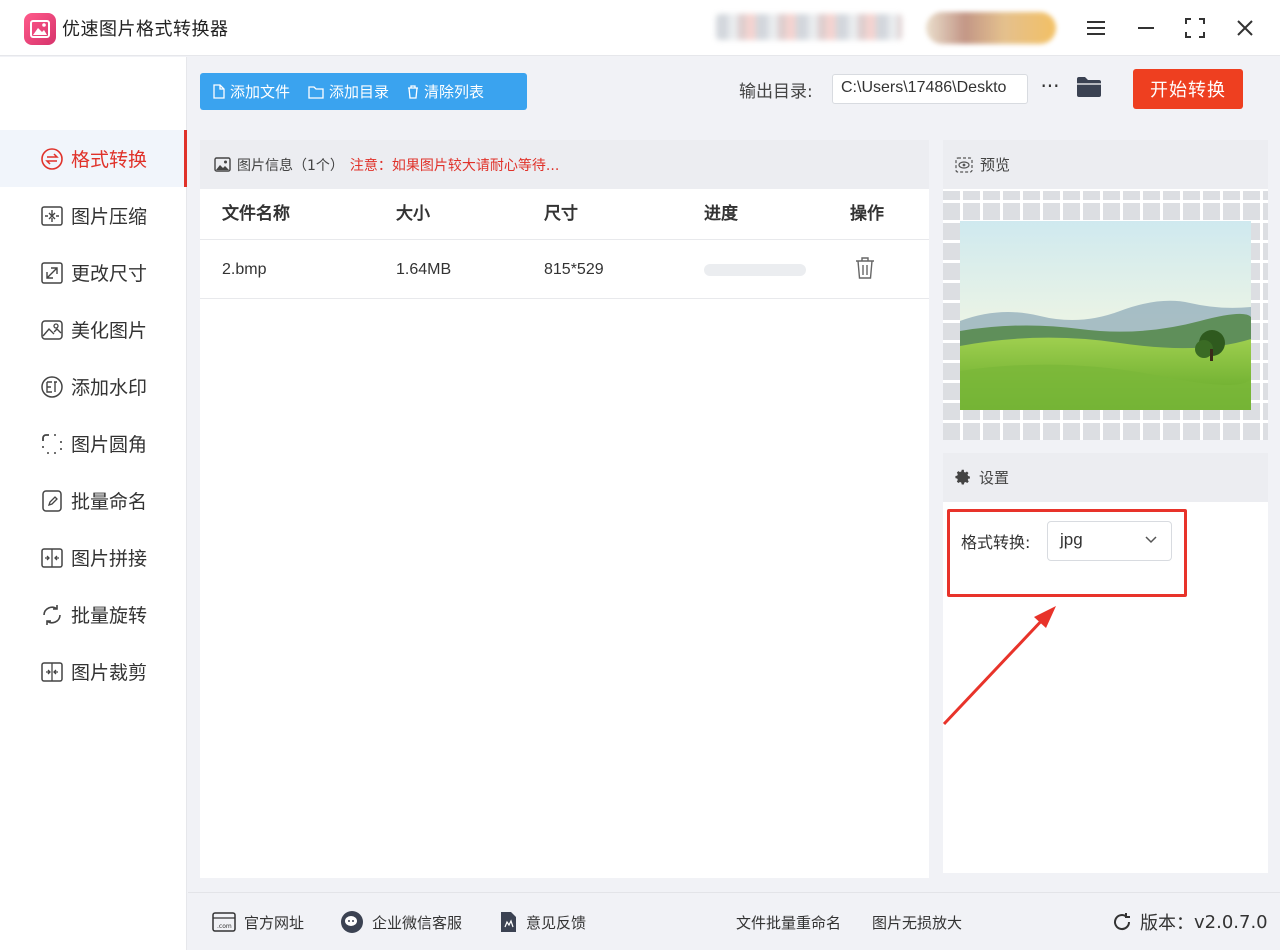 Image resolution: width=1280 pixels, height=950 pixels. What do you see at coordinates (1188, 89) in the screenshot?
I see `start-convert-button: 开始转换` at bounding box center [1188, 89].